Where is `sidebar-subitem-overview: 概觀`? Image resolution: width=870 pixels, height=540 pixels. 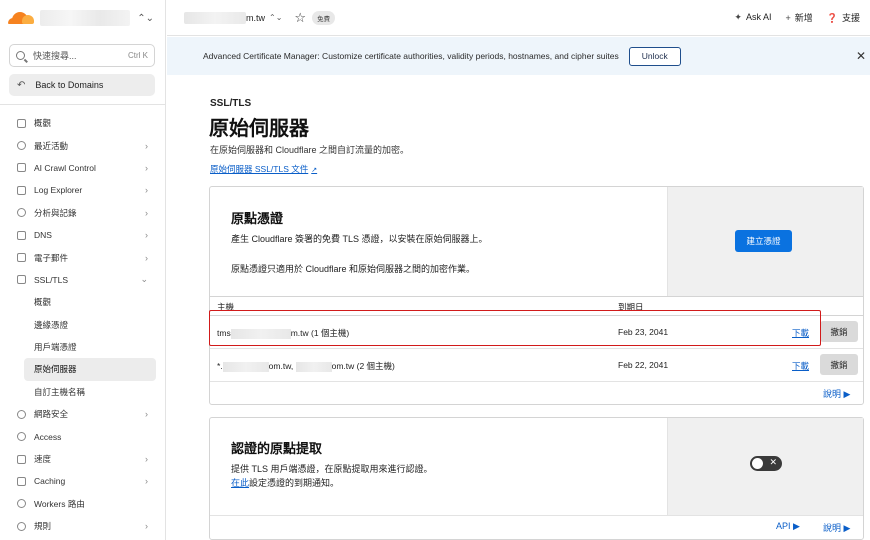 sidebar-subitem-overview: 概觀 is located at coordinates (83, 302).